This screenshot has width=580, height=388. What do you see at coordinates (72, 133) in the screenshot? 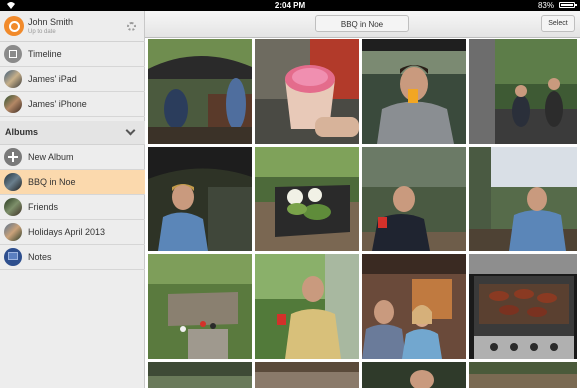
I see `albums-section-header: Albums` at bounding box center [72, 133].